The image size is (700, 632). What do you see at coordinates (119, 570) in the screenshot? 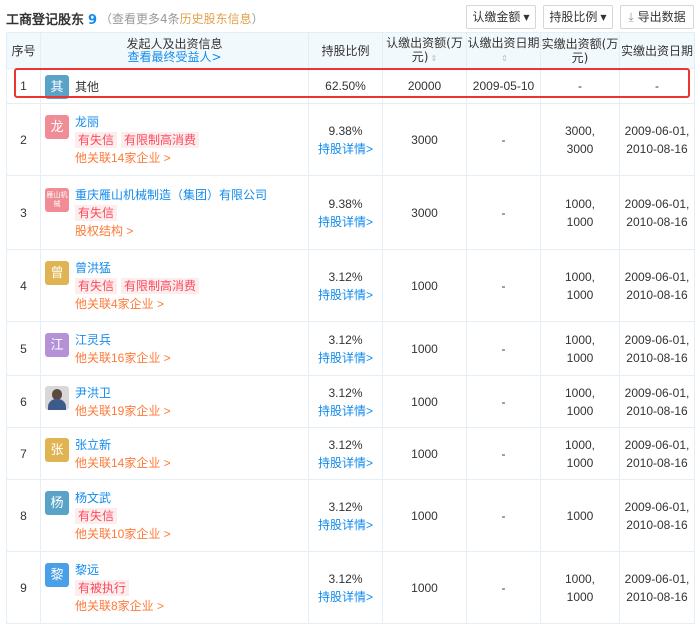
I see `shareholder-name: 黎远` at bounding box center [119, 570].